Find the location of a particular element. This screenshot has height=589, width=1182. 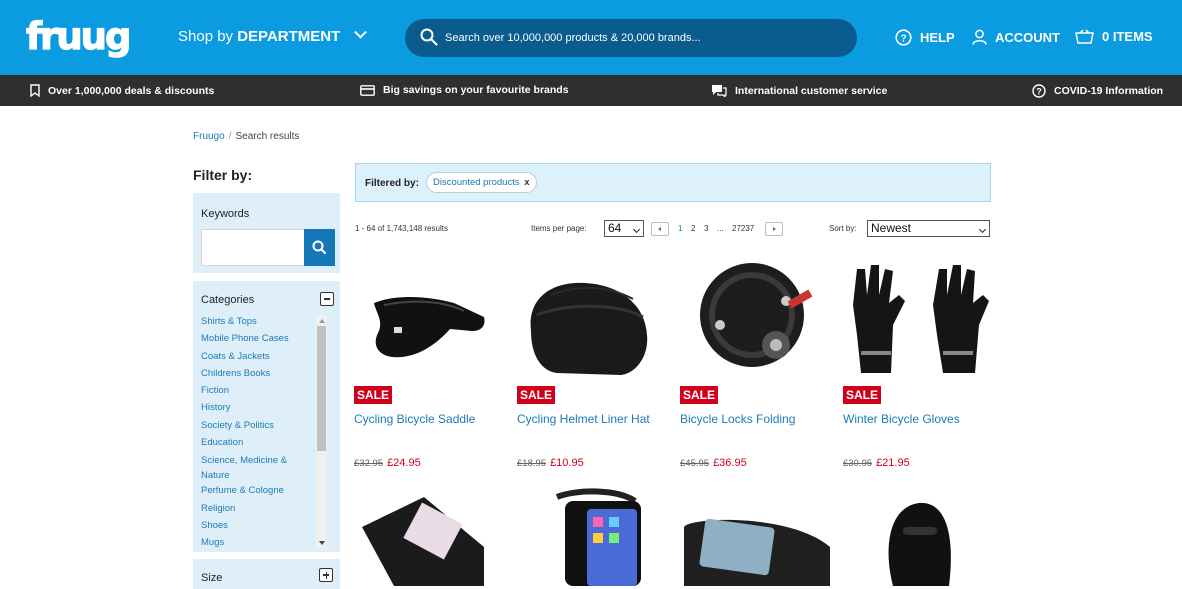

product-title: Cycling Helmet Liner Hat is located at coordinates (583, 419).